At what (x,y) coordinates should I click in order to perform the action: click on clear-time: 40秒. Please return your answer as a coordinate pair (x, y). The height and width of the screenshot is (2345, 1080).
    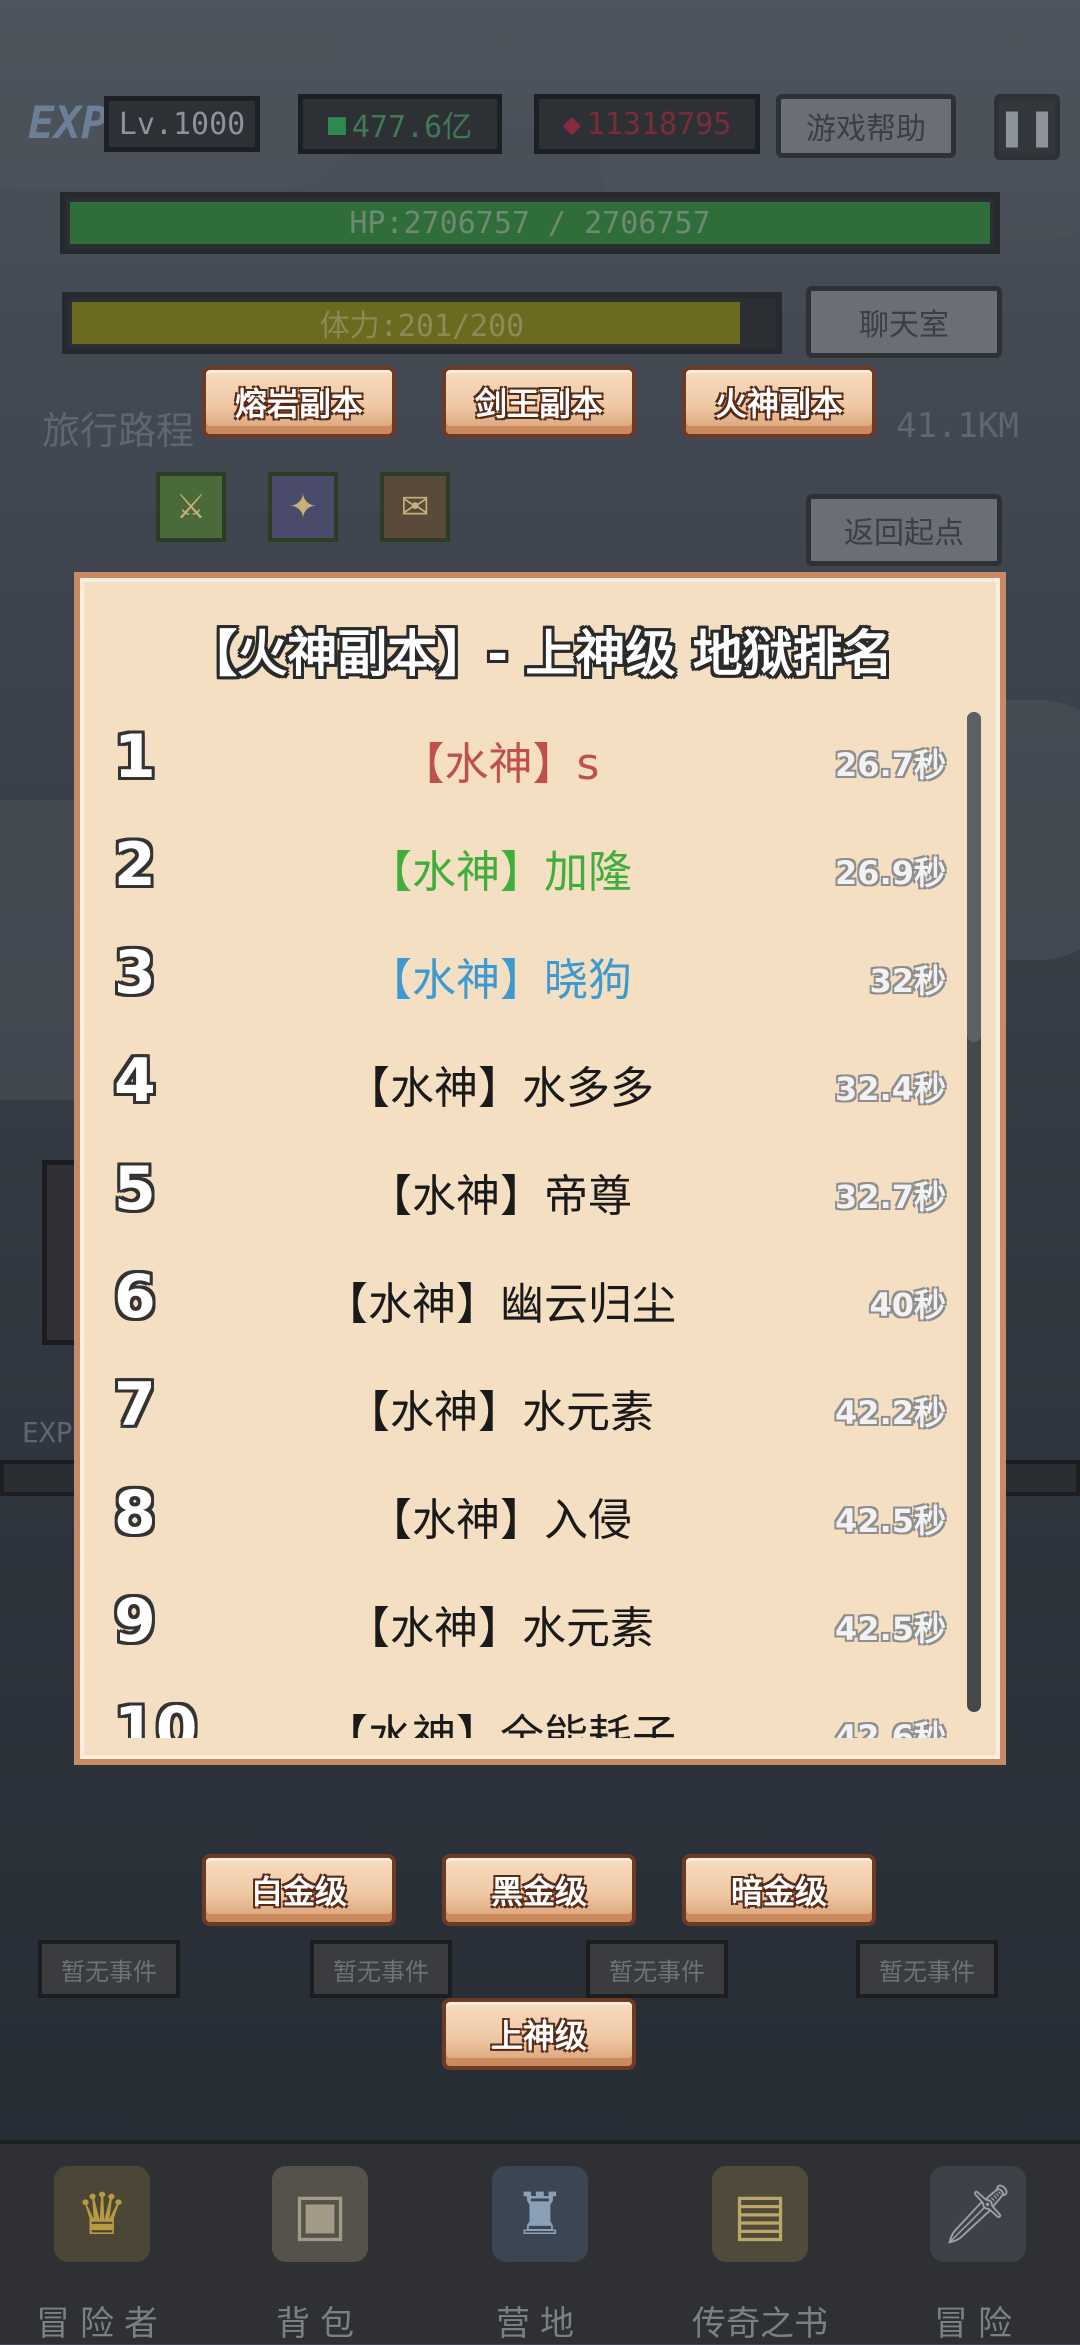
    Looking at the image, I should click on (907, 1305).